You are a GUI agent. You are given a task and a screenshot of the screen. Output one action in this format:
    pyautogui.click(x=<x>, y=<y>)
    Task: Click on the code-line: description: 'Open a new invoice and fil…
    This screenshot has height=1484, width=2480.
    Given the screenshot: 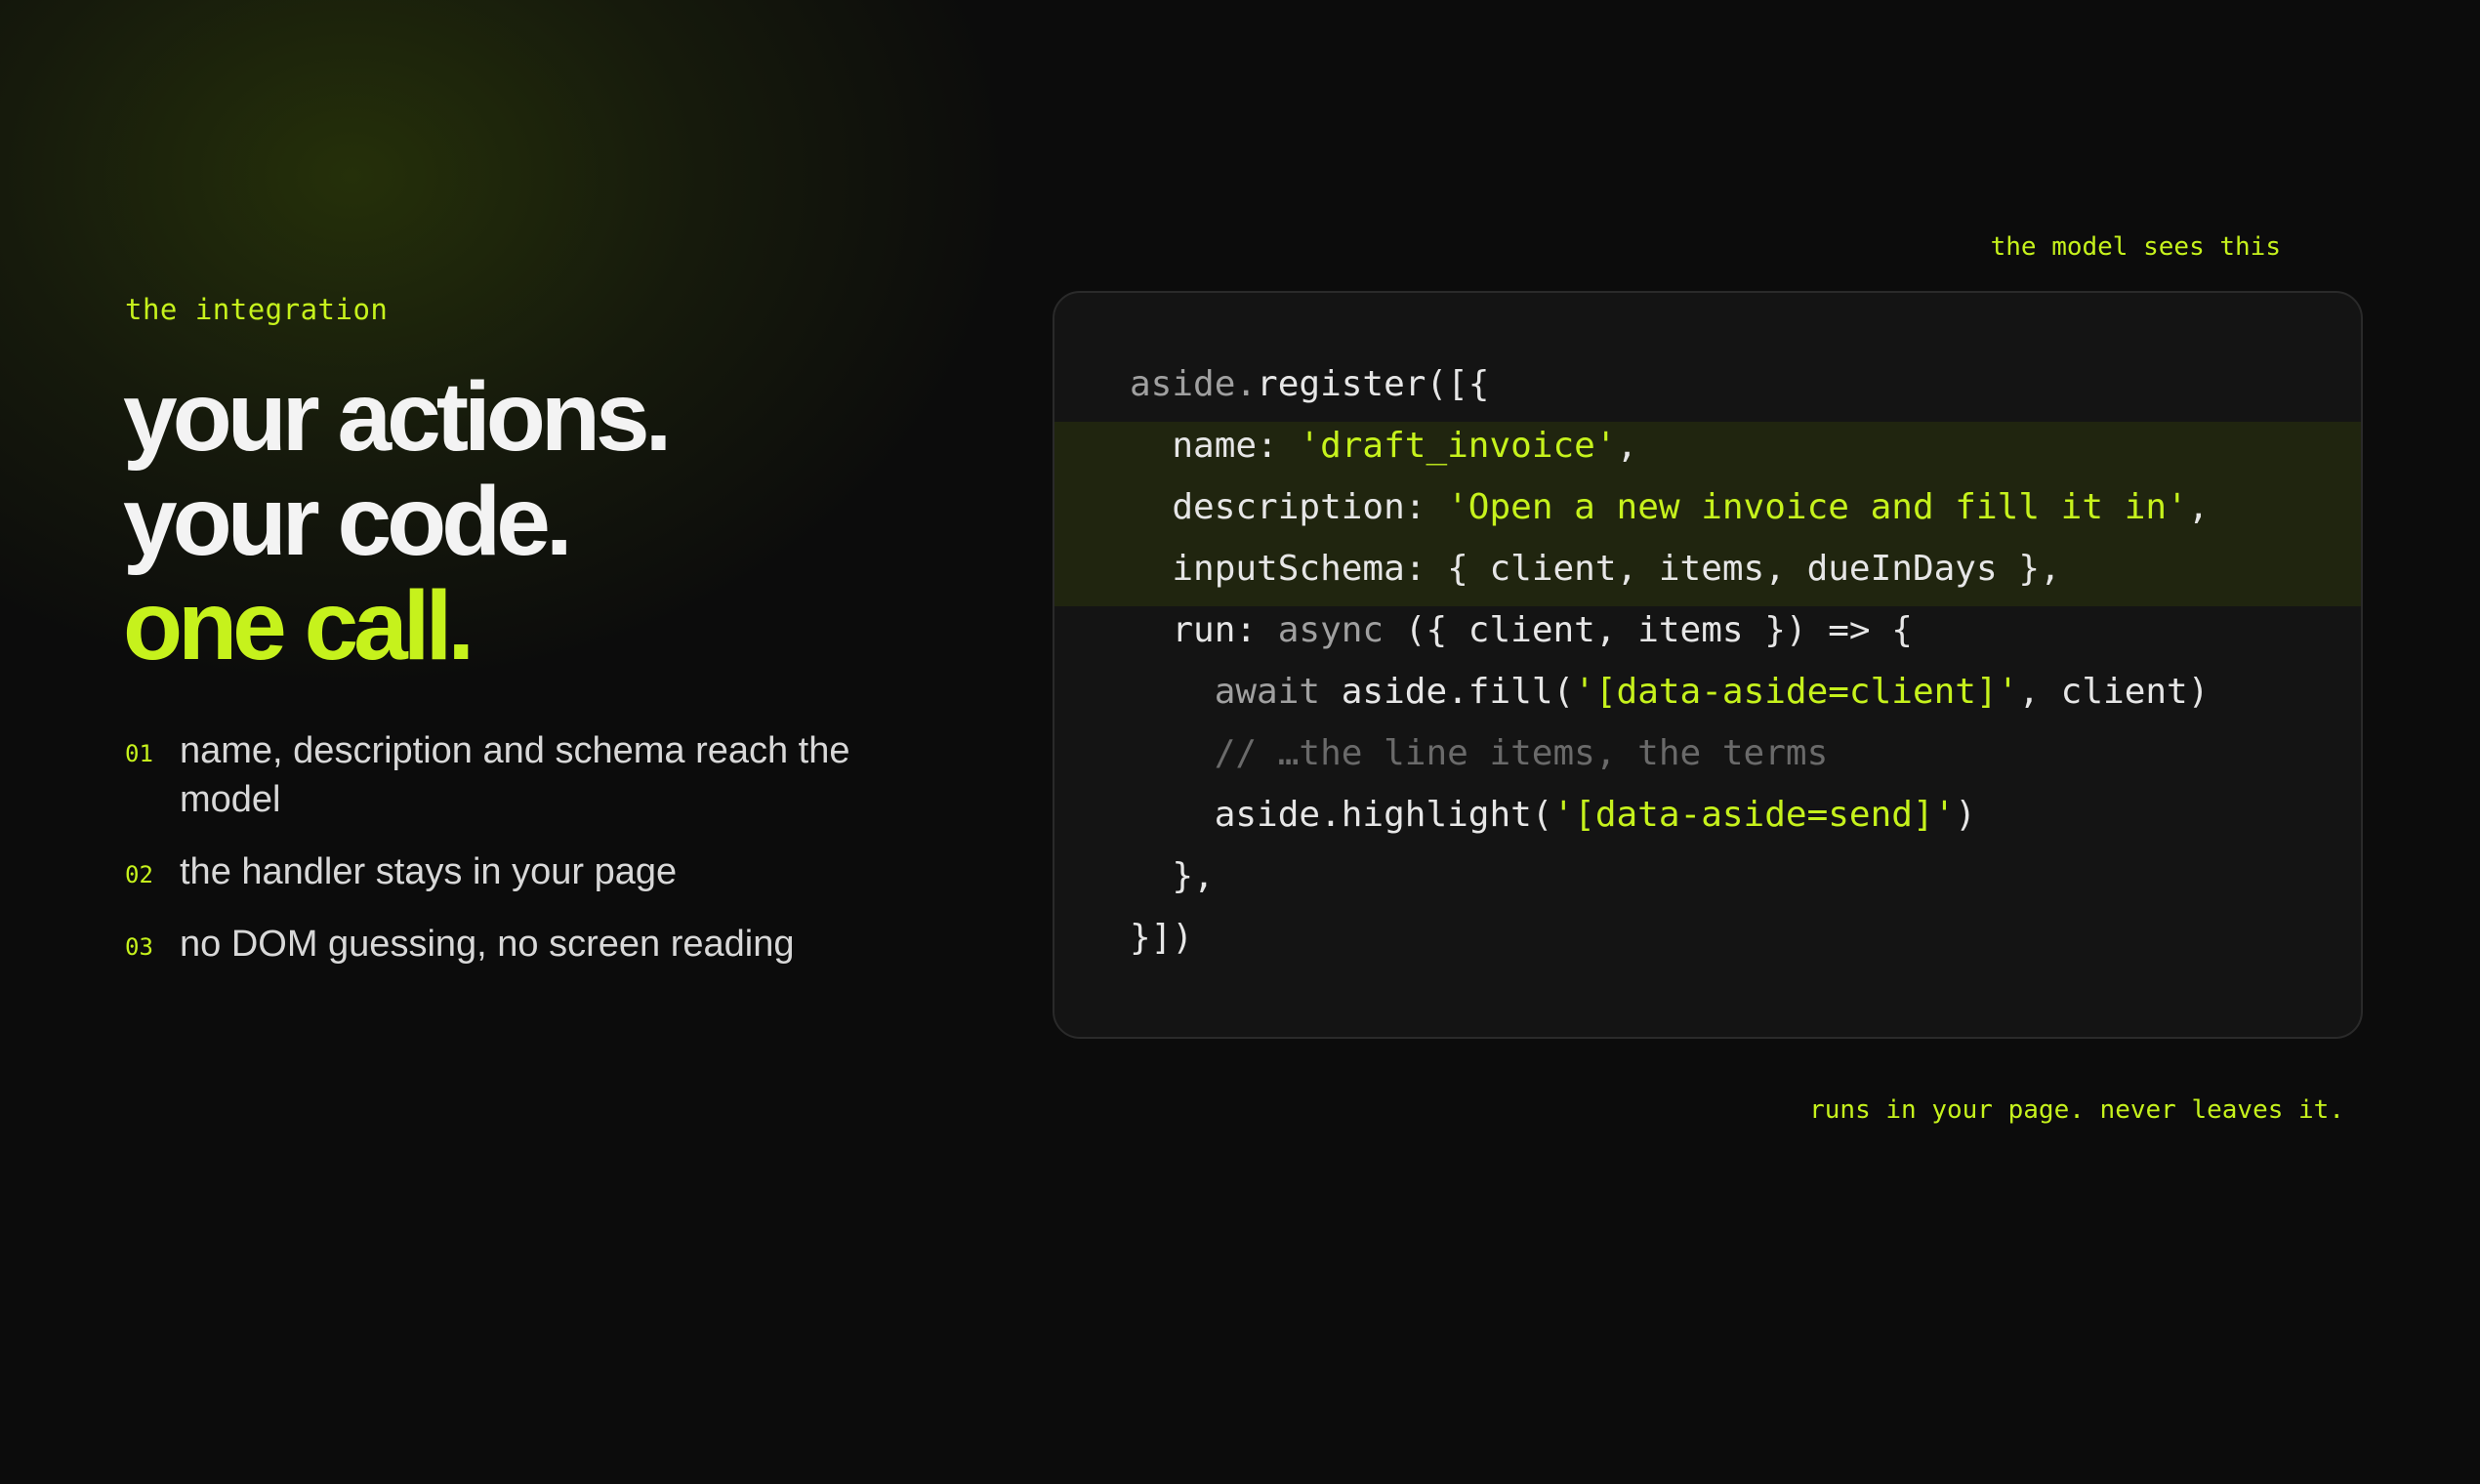 What is the action you would take?
    pyautogui.click(x=1669, y=507)
    